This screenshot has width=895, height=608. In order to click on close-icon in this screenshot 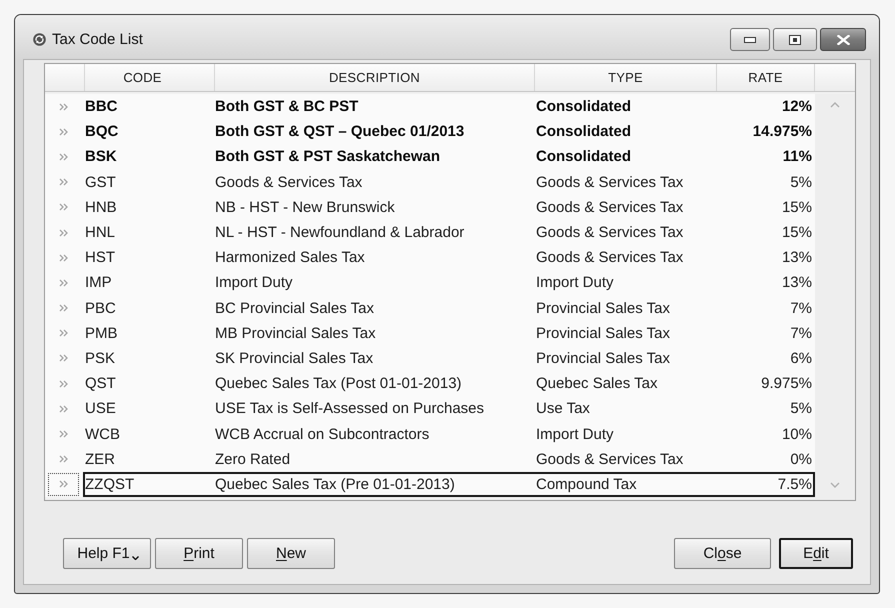, I will do `click(843, 39)`.